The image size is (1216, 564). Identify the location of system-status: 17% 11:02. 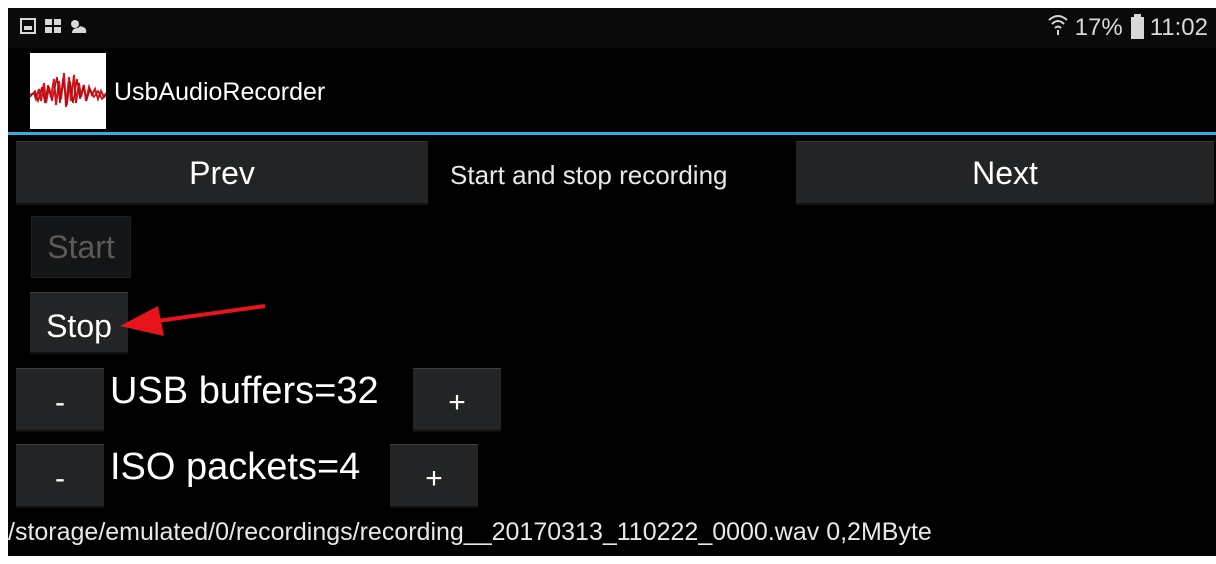
(1127, 27).